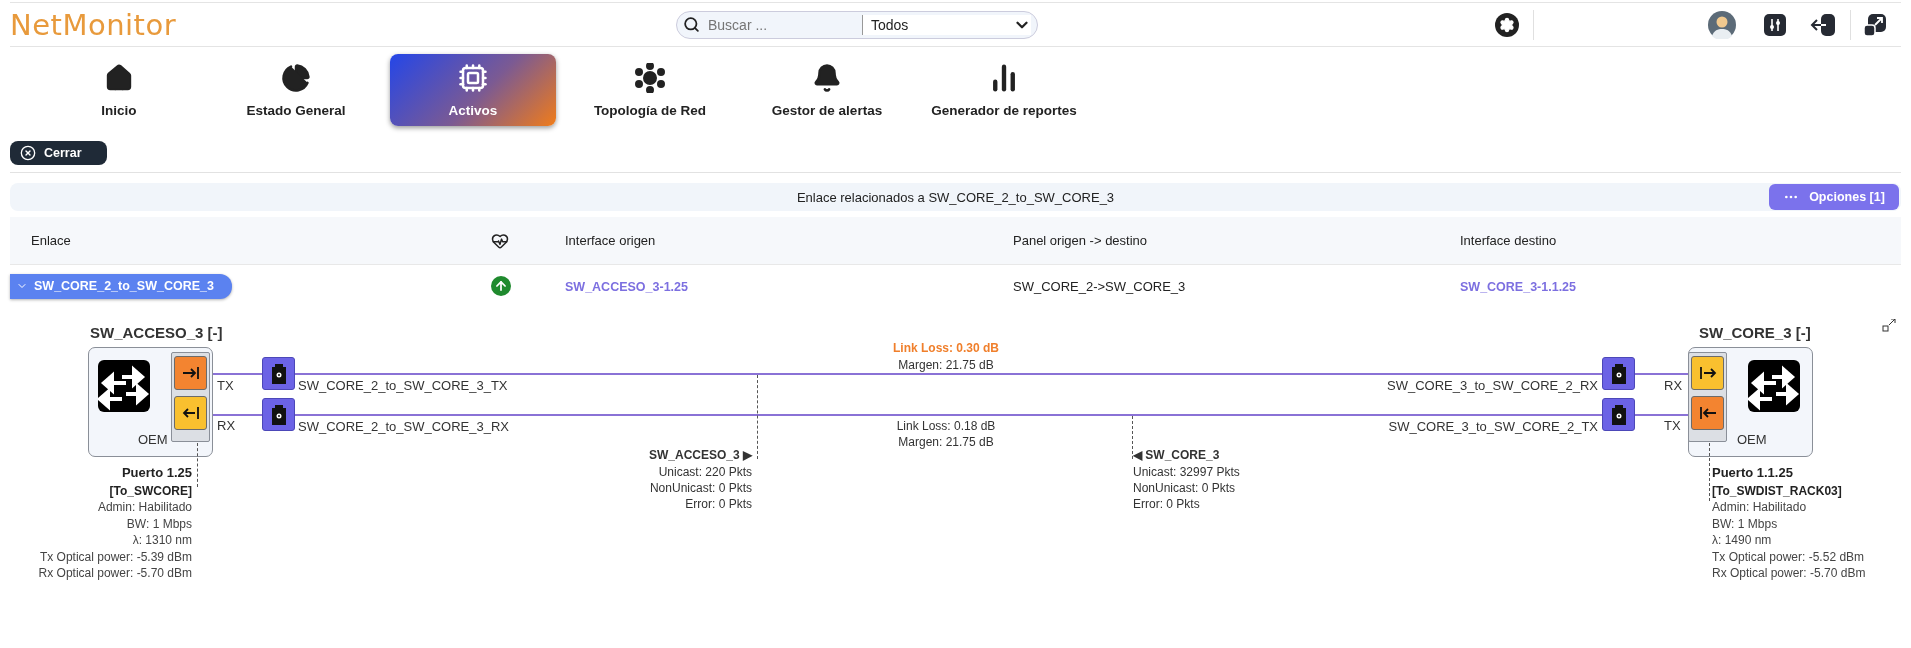 The height and width of the screenshot is (648, 1911). Describe the element at coordinates (946, 426) in the screenshot. I see `link-loss: Link Loss: 0.18 dB` at that location.